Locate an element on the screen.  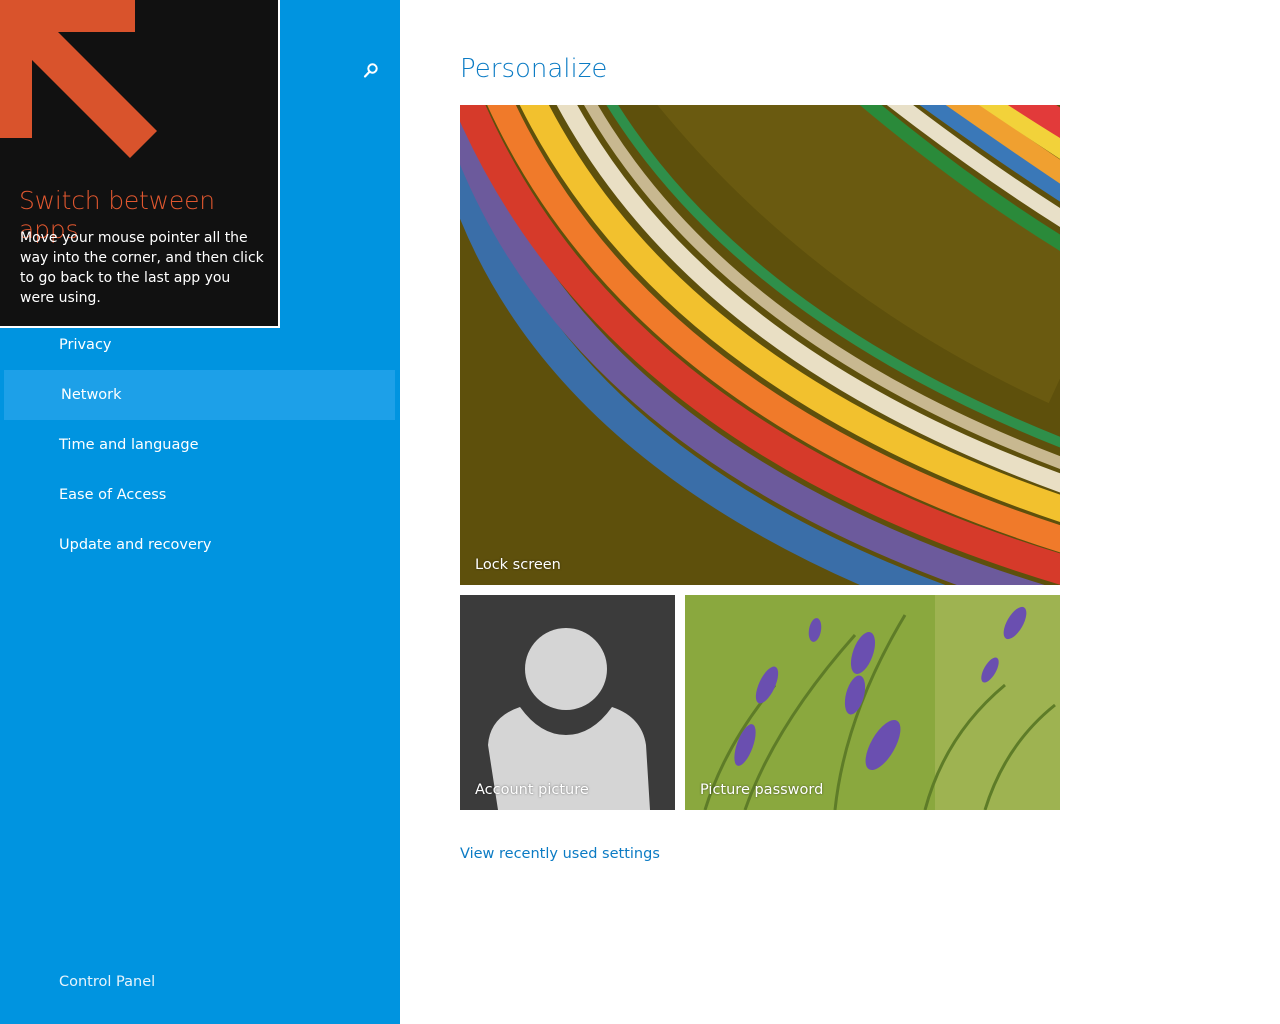
sidebar-item-time-and-language: Time and language is located at coordinates (199, 445).